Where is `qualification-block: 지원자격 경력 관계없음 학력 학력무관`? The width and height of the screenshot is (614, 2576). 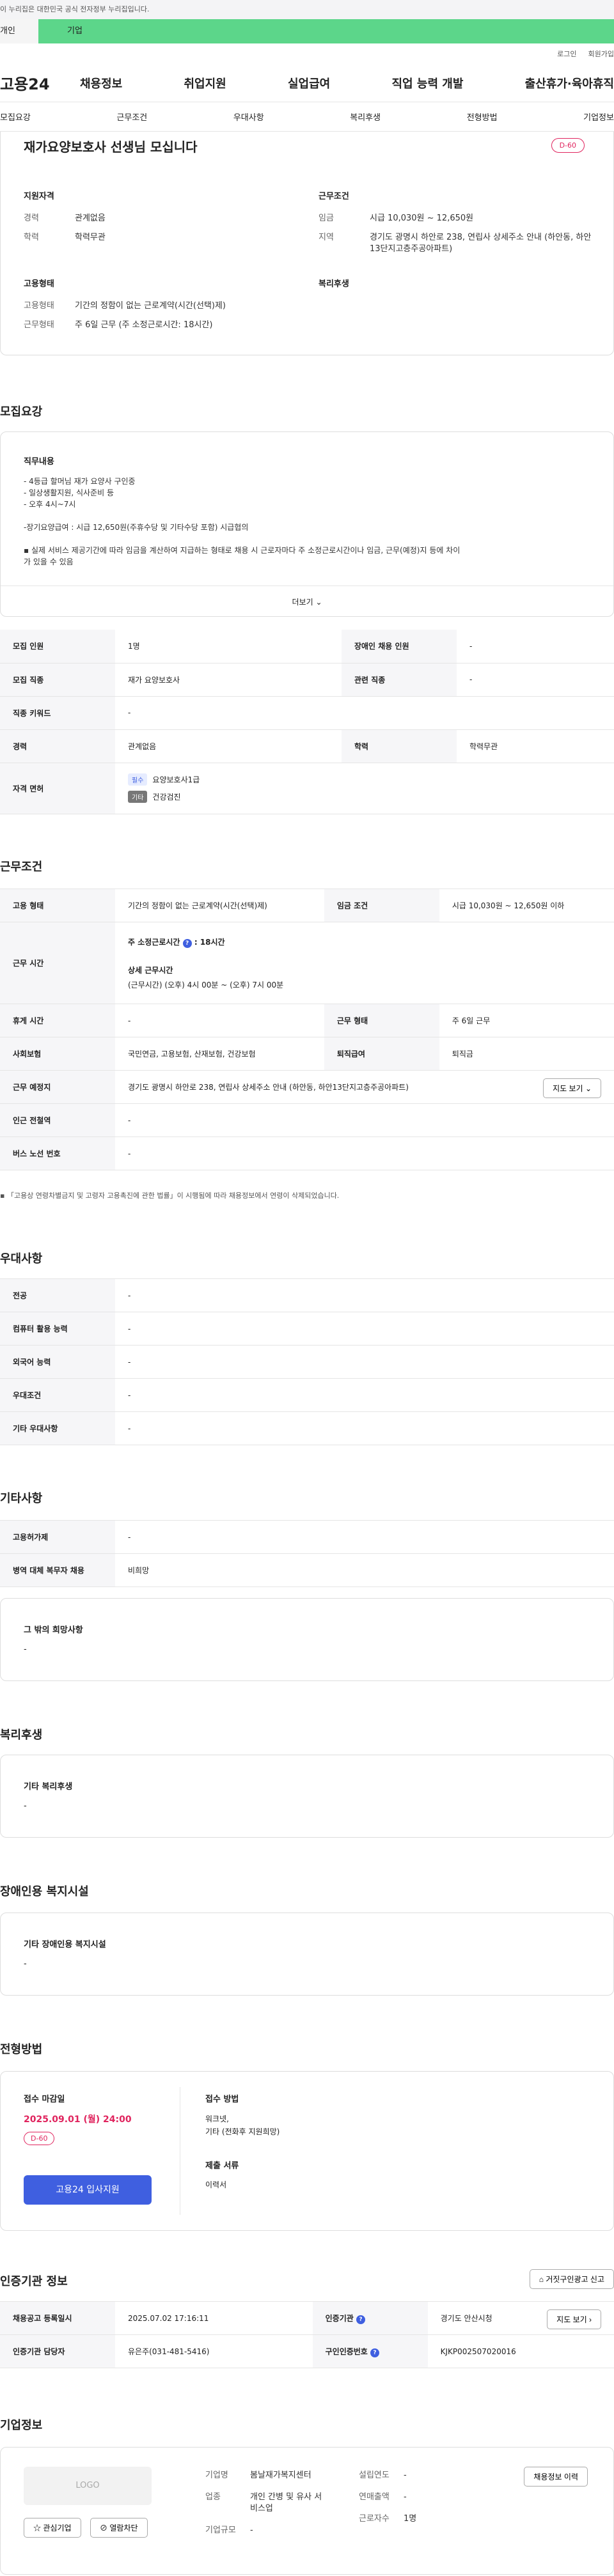
qualification-block: 지원자격 경력 관계없음 학력 학력무관 is located at coordinates (165, 226).